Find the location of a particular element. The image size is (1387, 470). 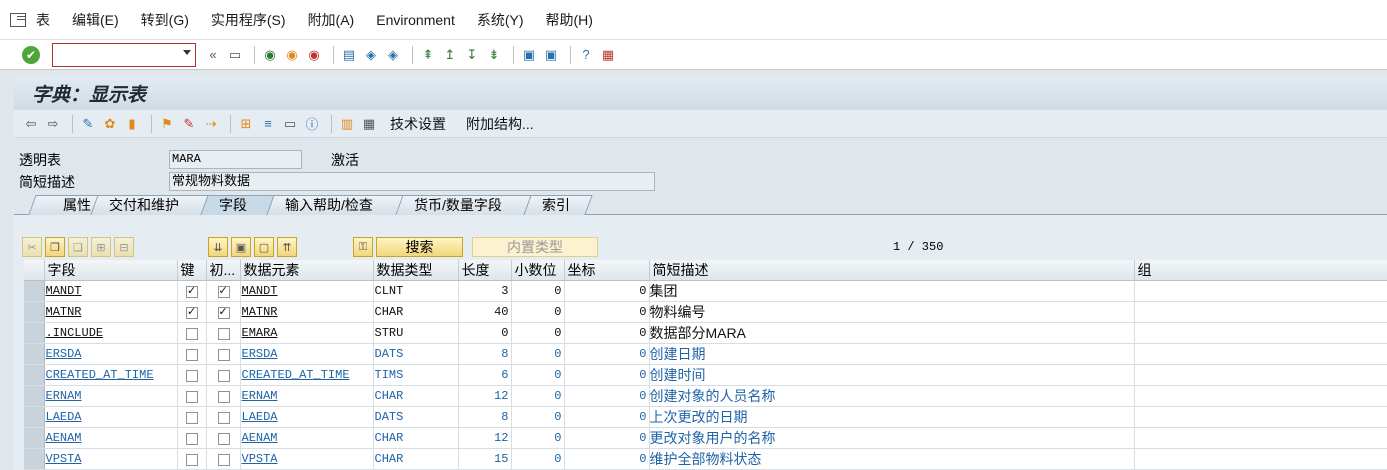

sort-up-icon: ⇈ is located at coordinates (287, 247).